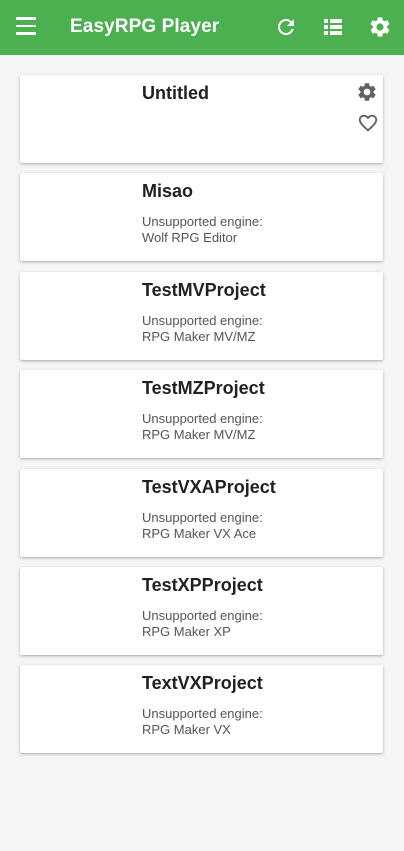 Image resolution: width=404 pixels, height=851 pixels. Describe the element at coordinates (202, 683) in the screenshot. I see `game-title: TextVXProject` at that location.